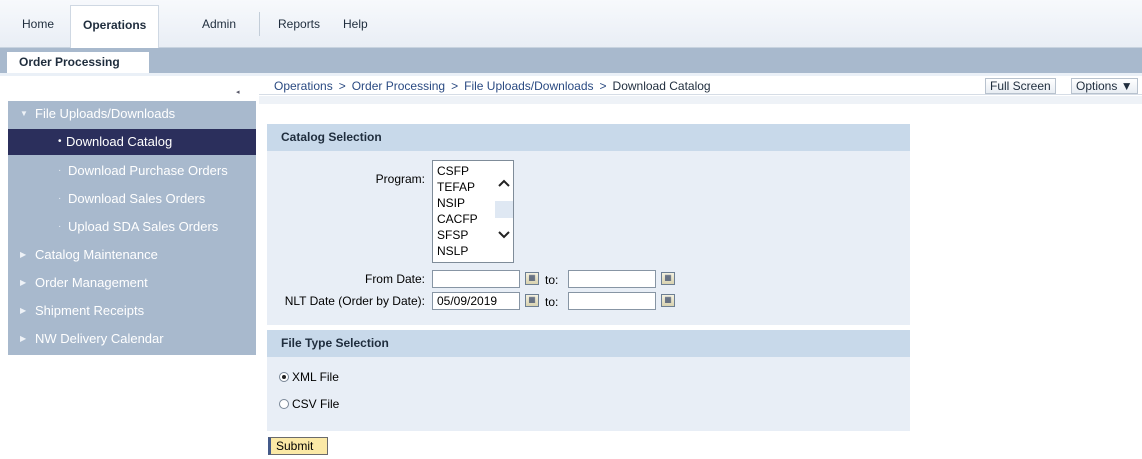  What do you see at coordinates (24, 113) in the screenshot?
I see `expanded-arrow-icon: ▼` at bounding box center [24, 113].